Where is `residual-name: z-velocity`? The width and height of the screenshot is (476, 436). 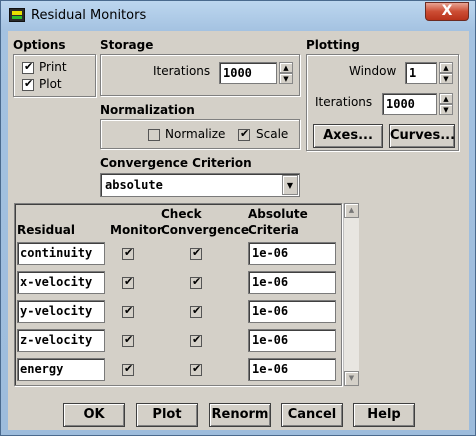
residual-name: z-velocity is located at coordinates (61, 340).